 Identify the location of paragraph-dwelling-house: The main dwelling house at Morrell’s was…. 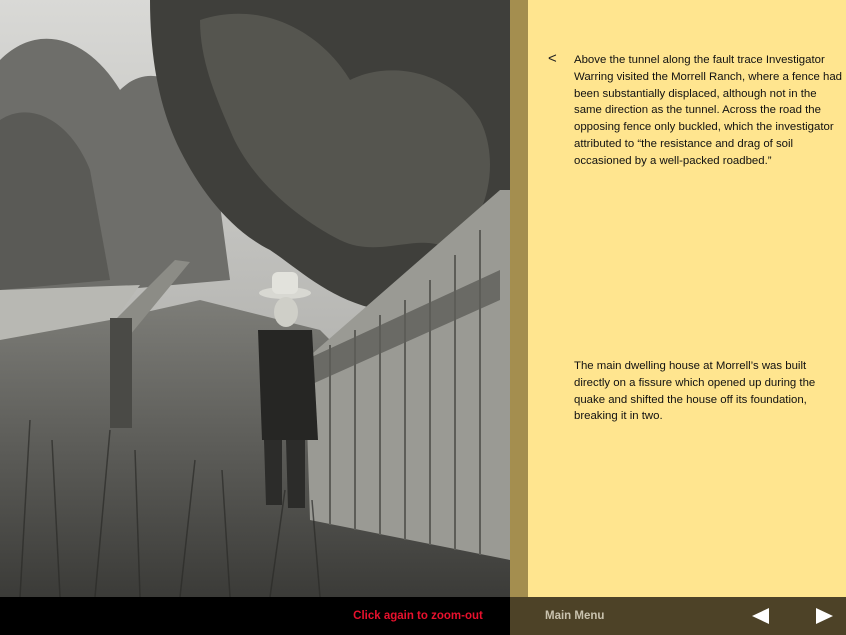
(695, 391).